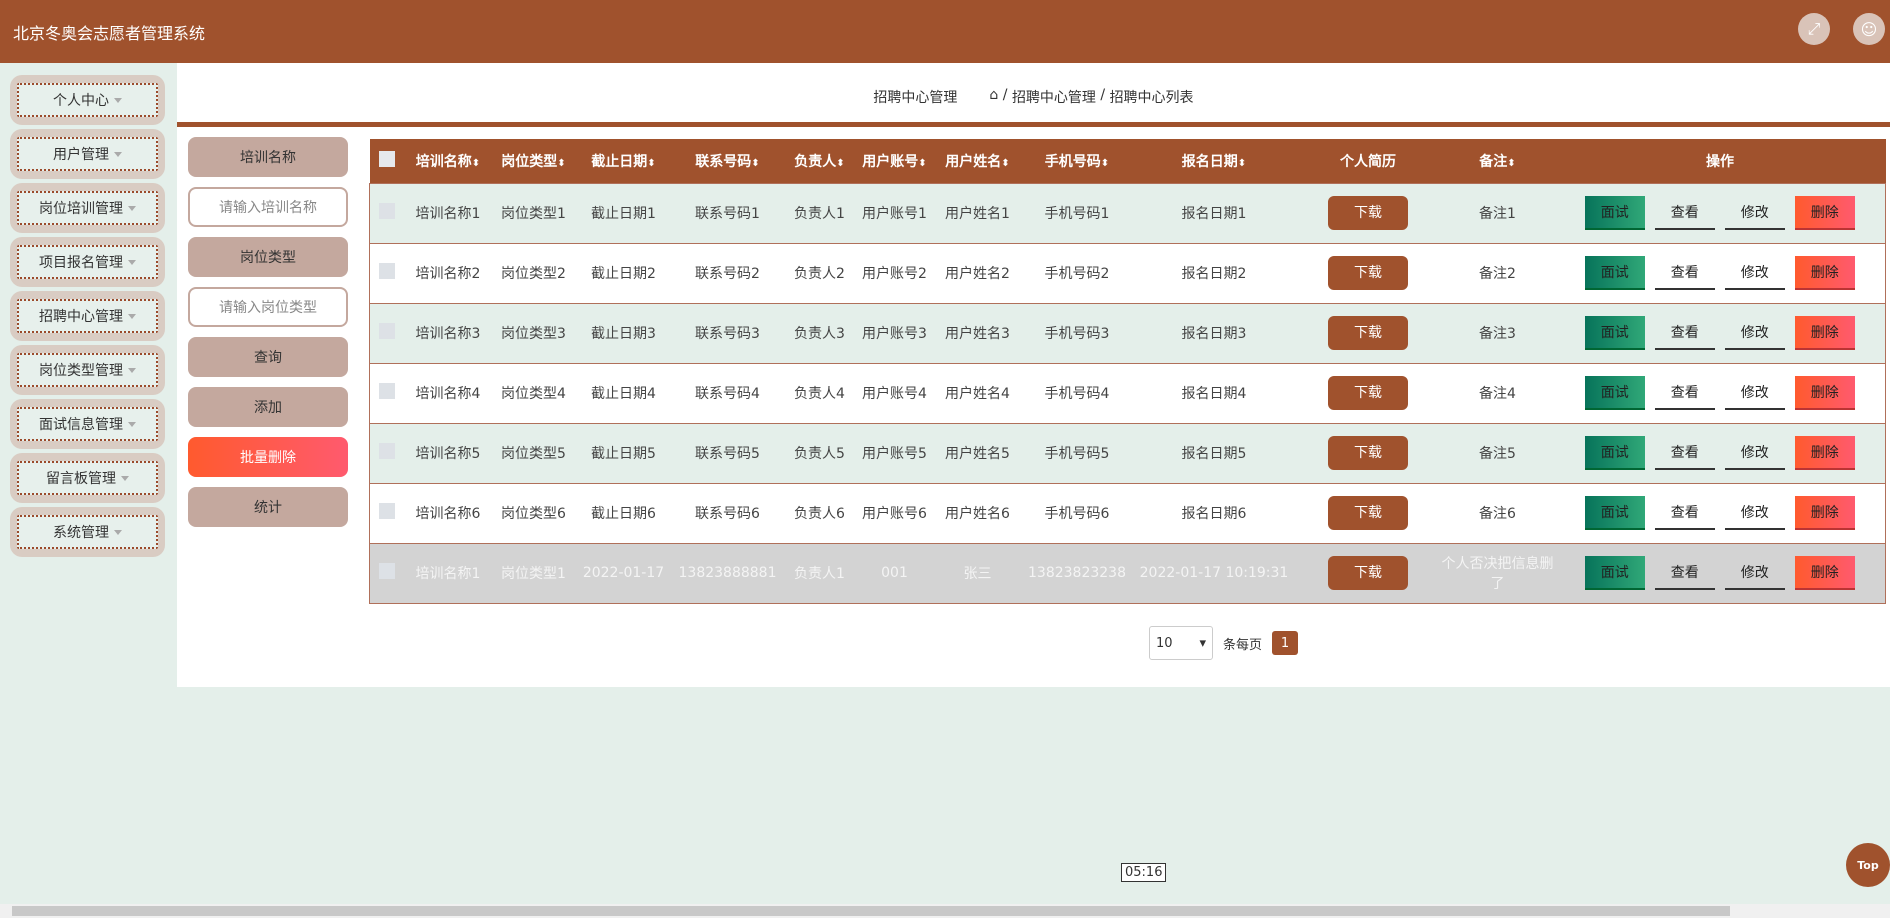 Image resolution: width=1890 pixels, height=918 pixels. I want to click on column-header: 岗位类型⬍, so click(533, 161).